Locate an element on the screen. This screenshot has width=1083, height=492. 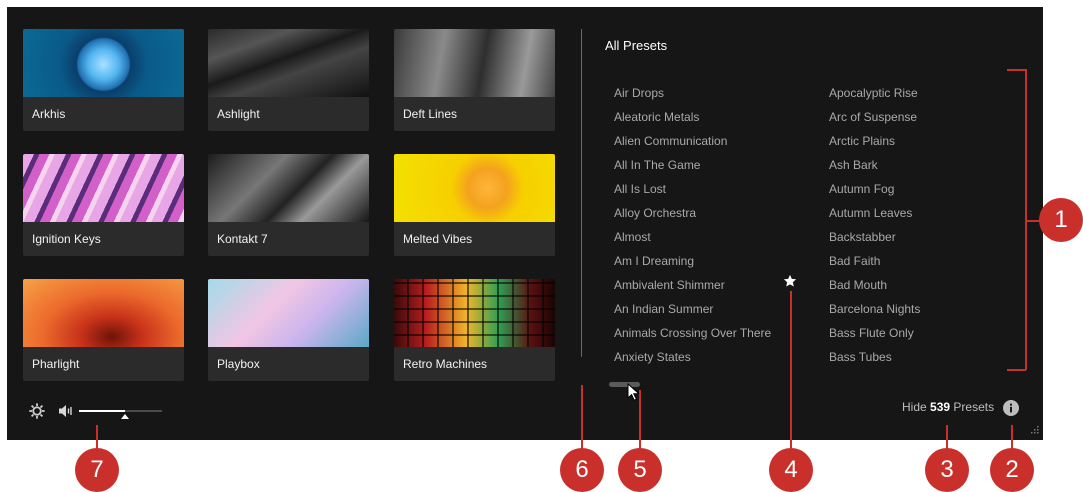
preset-item: Am I Dreaming is located at coordinates (709, 261).